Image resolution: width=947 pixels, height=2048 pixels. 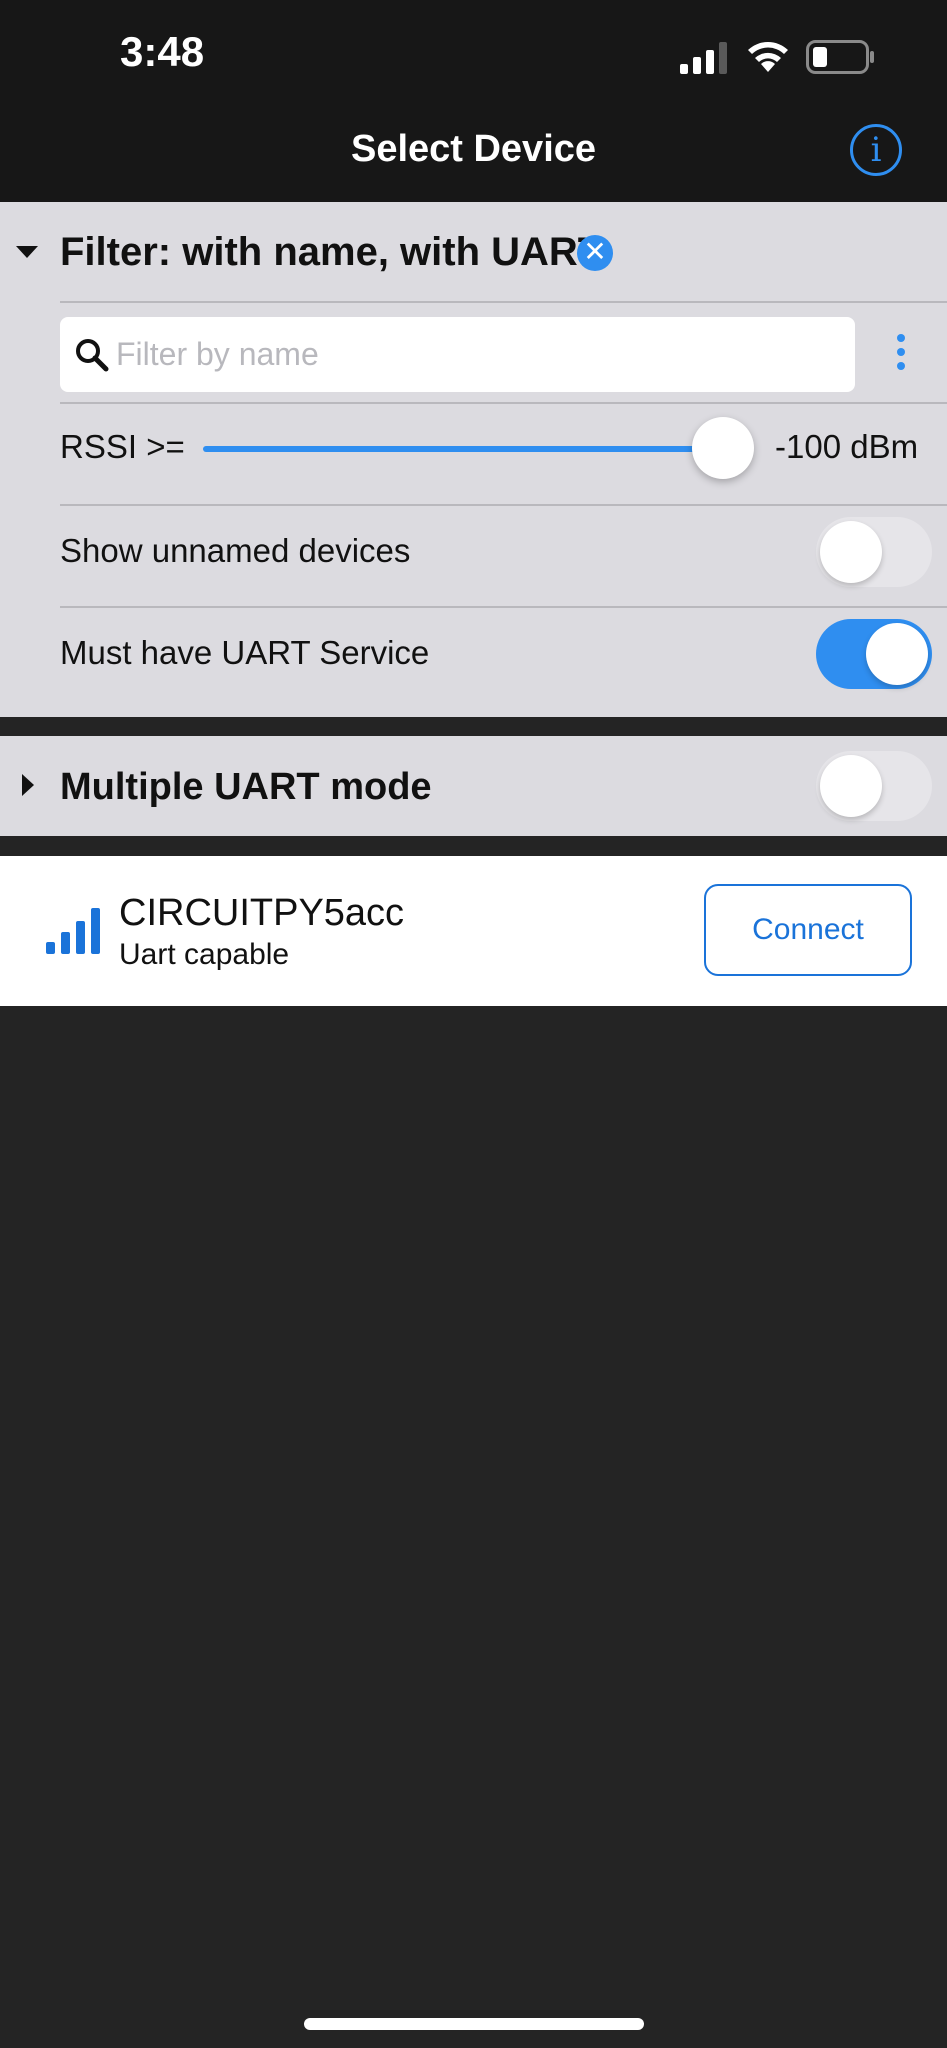 I want to click on wifi-icon, so click(x=768, y=57).